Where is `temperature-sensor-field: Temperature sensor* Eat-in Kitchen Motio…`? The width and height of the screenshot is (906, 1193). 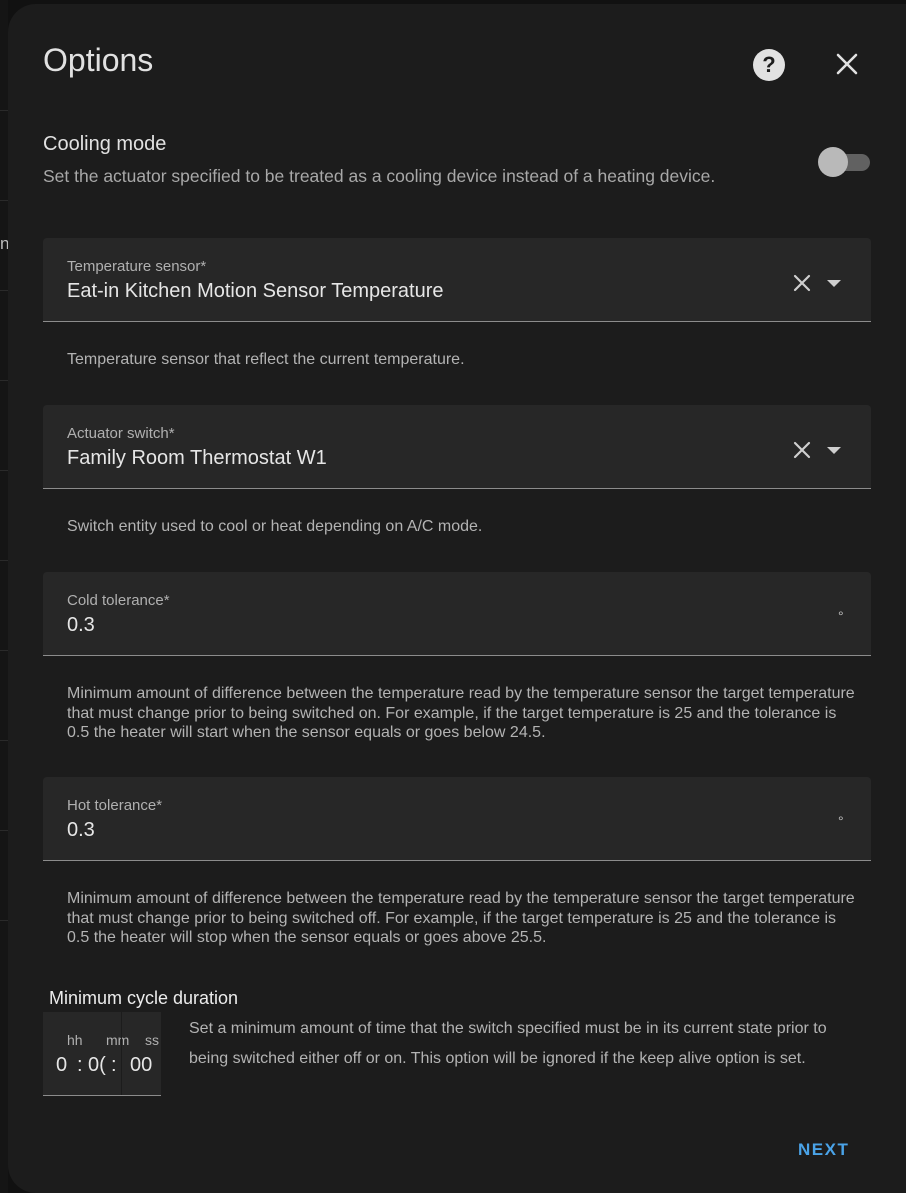
temperature-sensor-field: Temperature sensor* Eat-in Kitchen Motio… is located at coordinates (457, 280).